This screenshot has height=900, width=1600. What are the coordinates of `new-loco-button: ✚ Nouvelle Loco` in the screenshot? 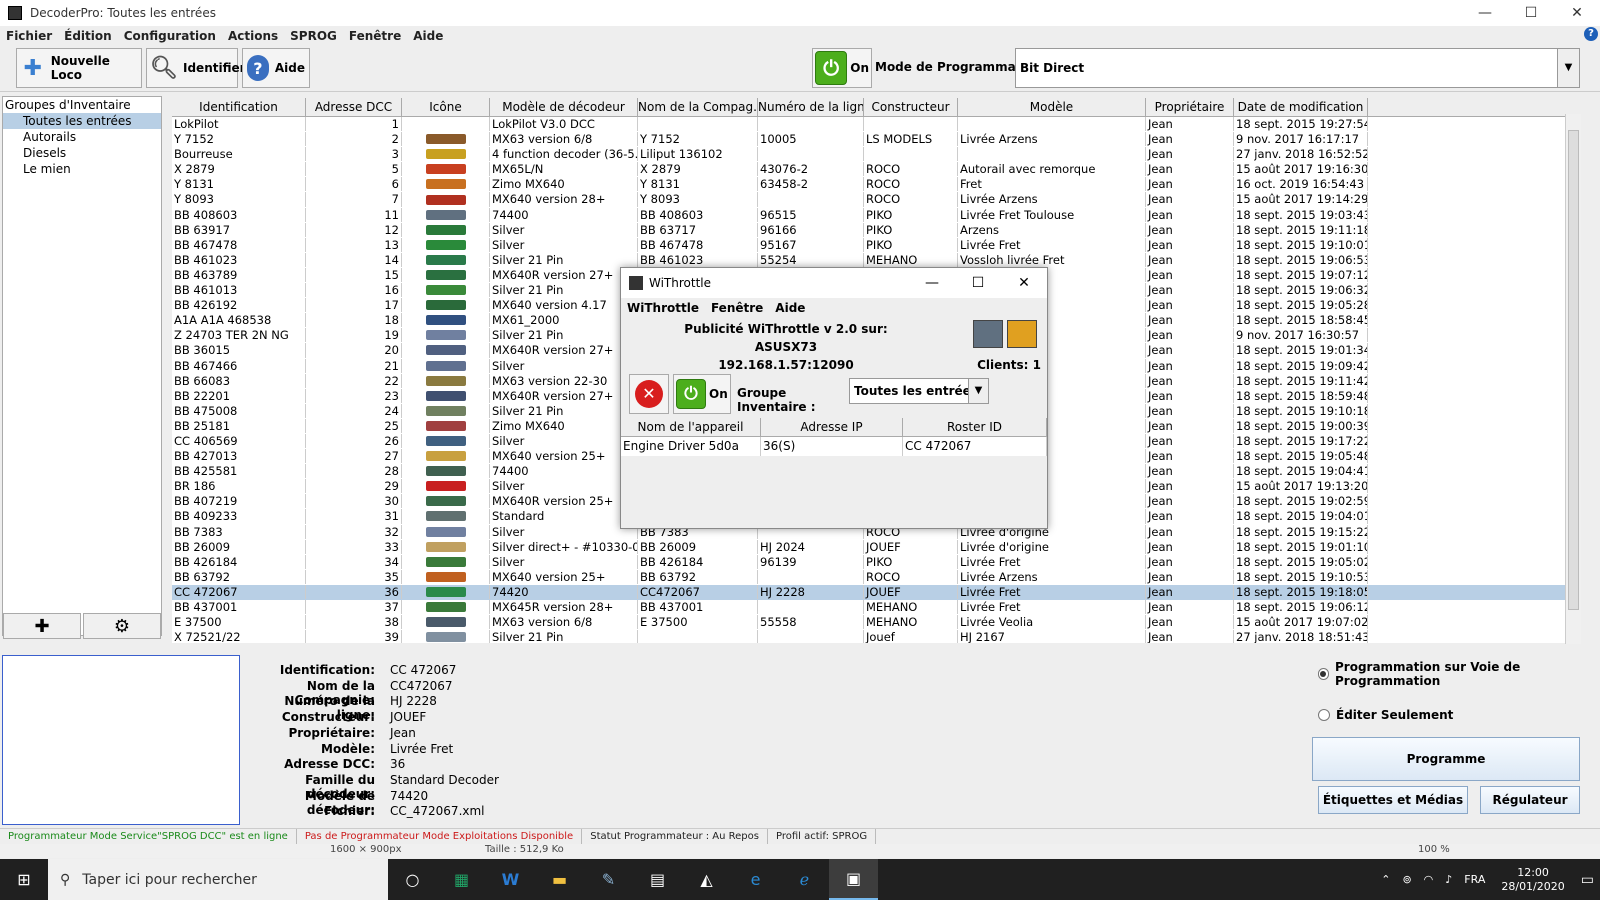 It's located at (79, 68).